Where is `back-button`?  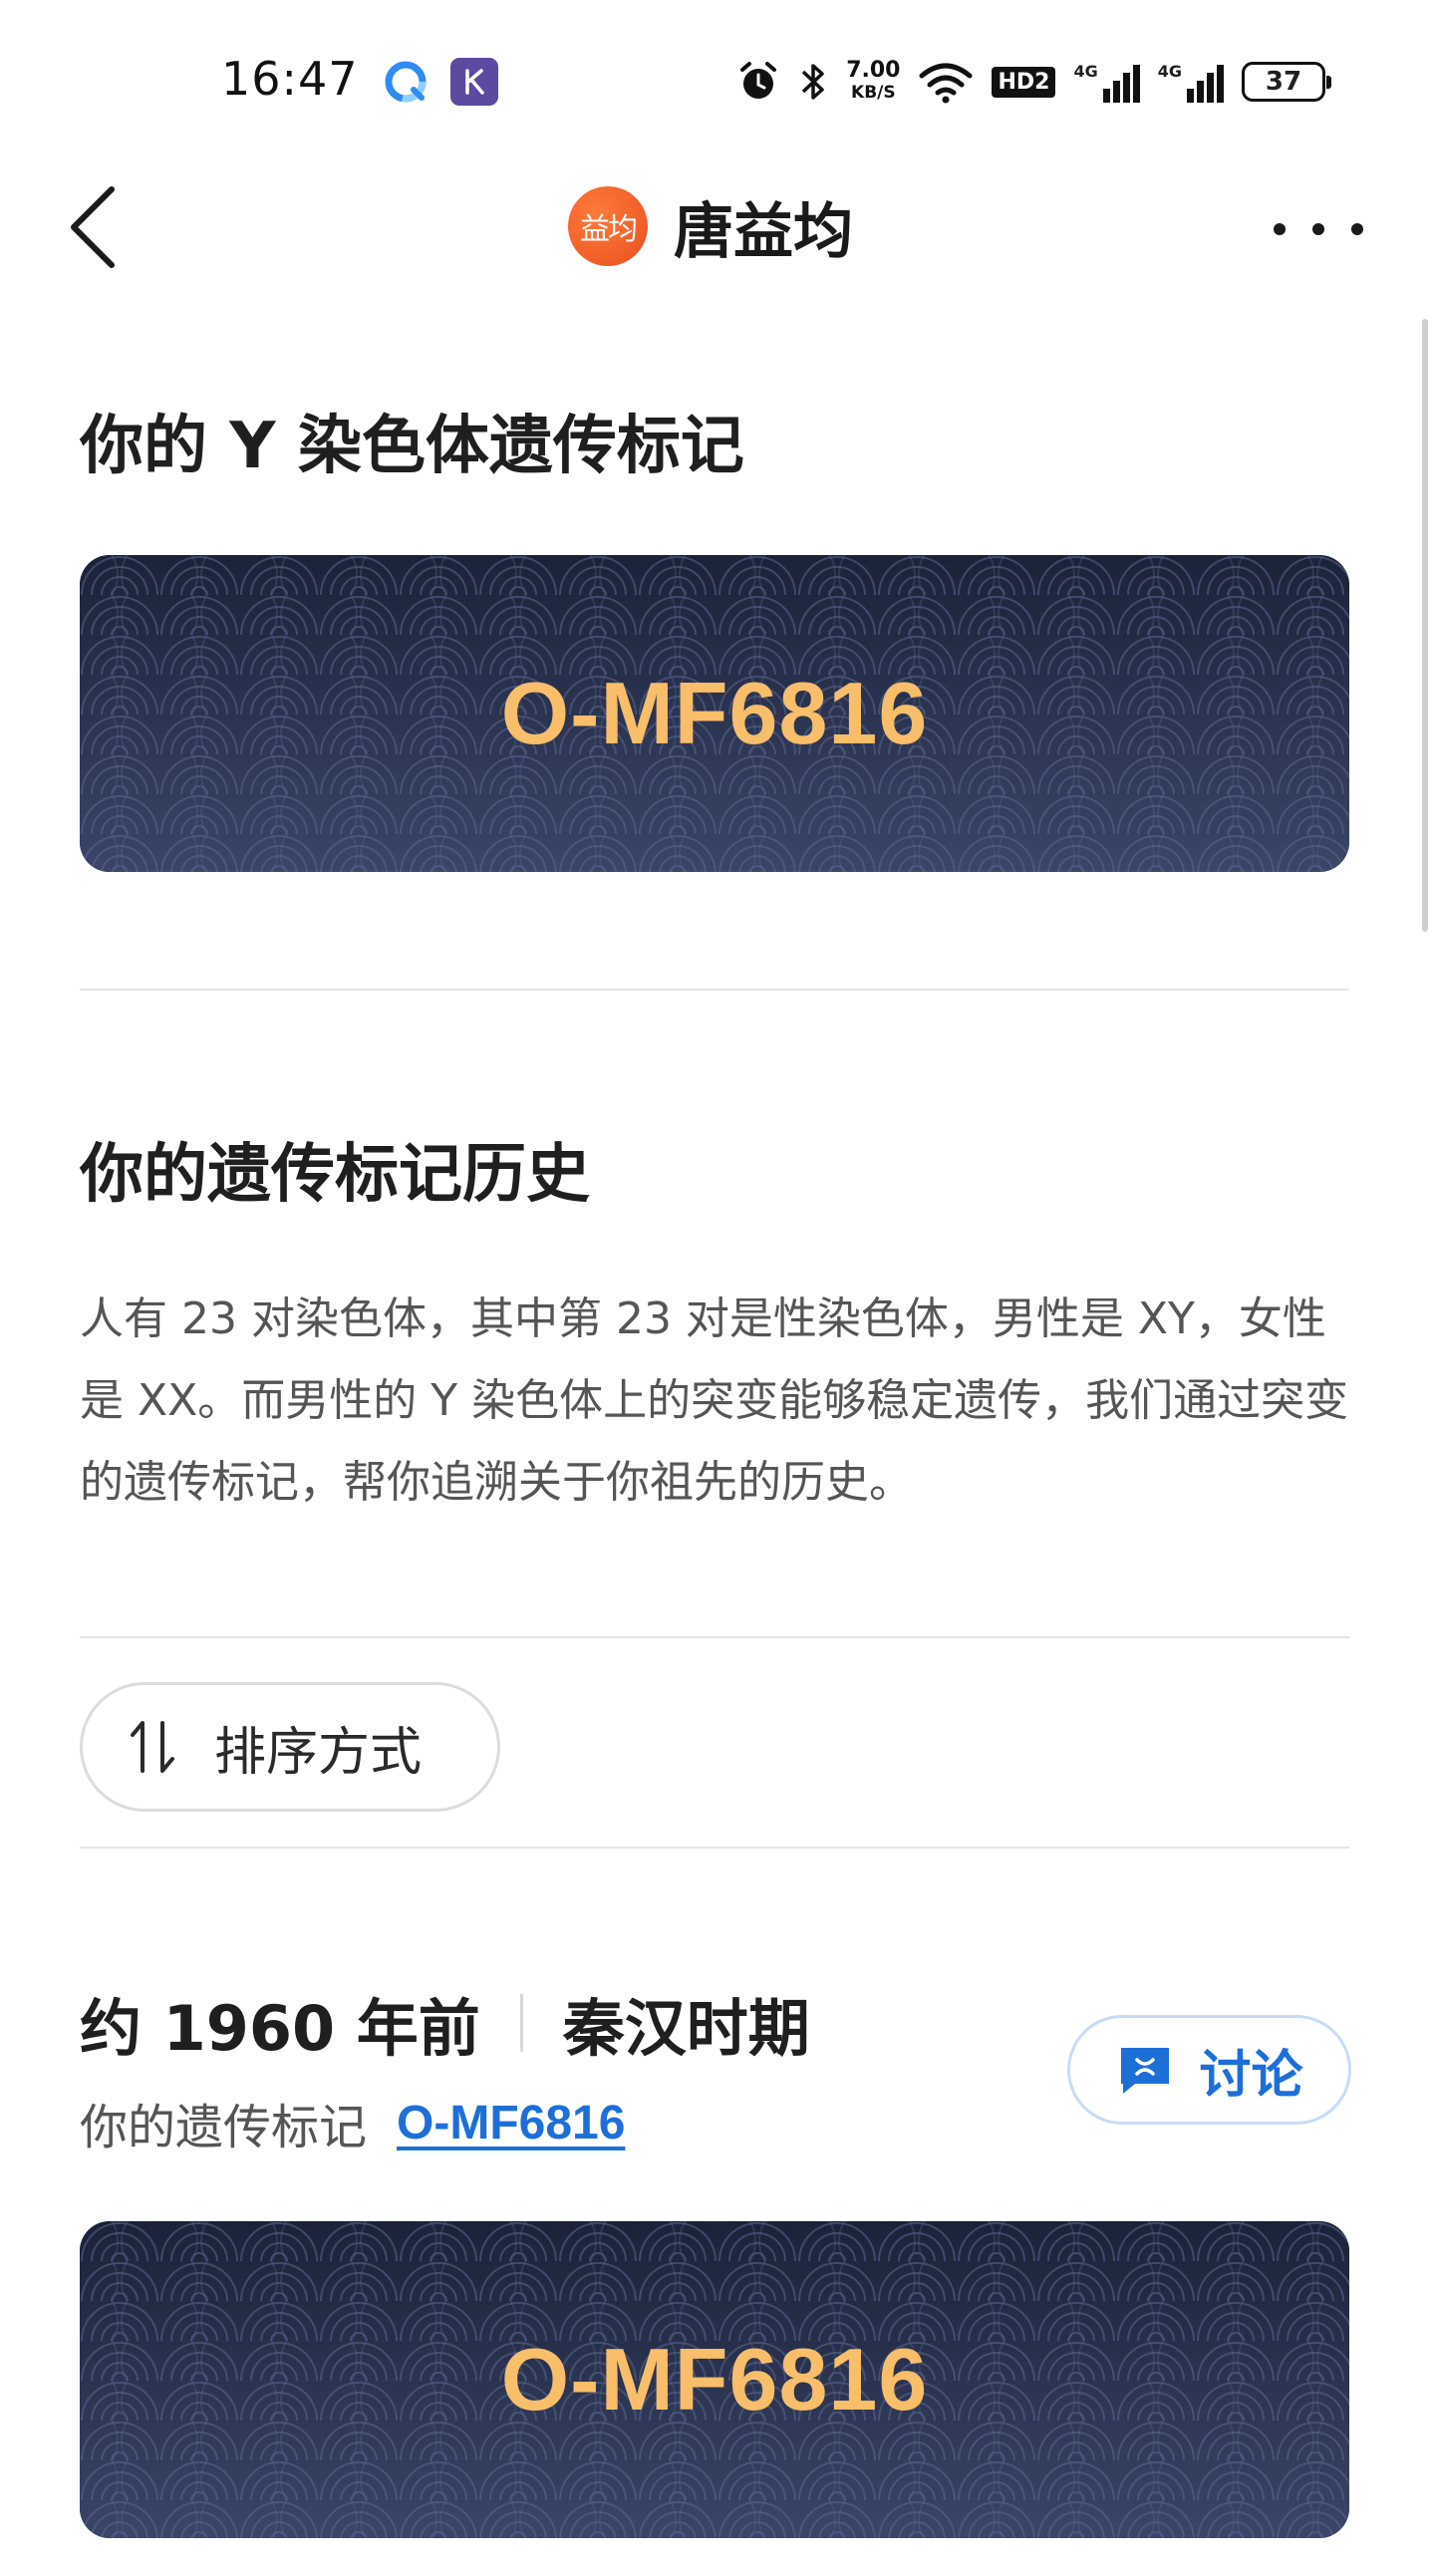 back-button is located at coordinates (100, 227).